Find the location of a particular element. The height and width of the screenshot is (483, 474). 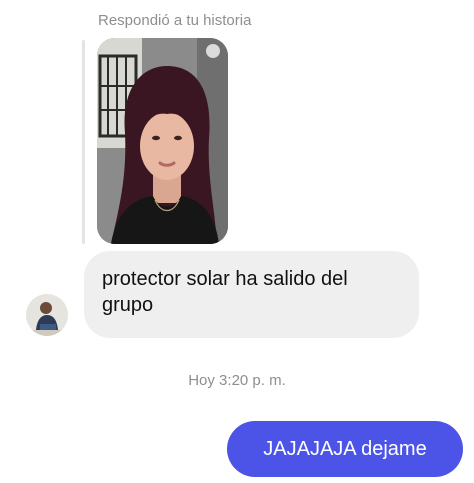

story-photo is located at coordinates (162, 141).